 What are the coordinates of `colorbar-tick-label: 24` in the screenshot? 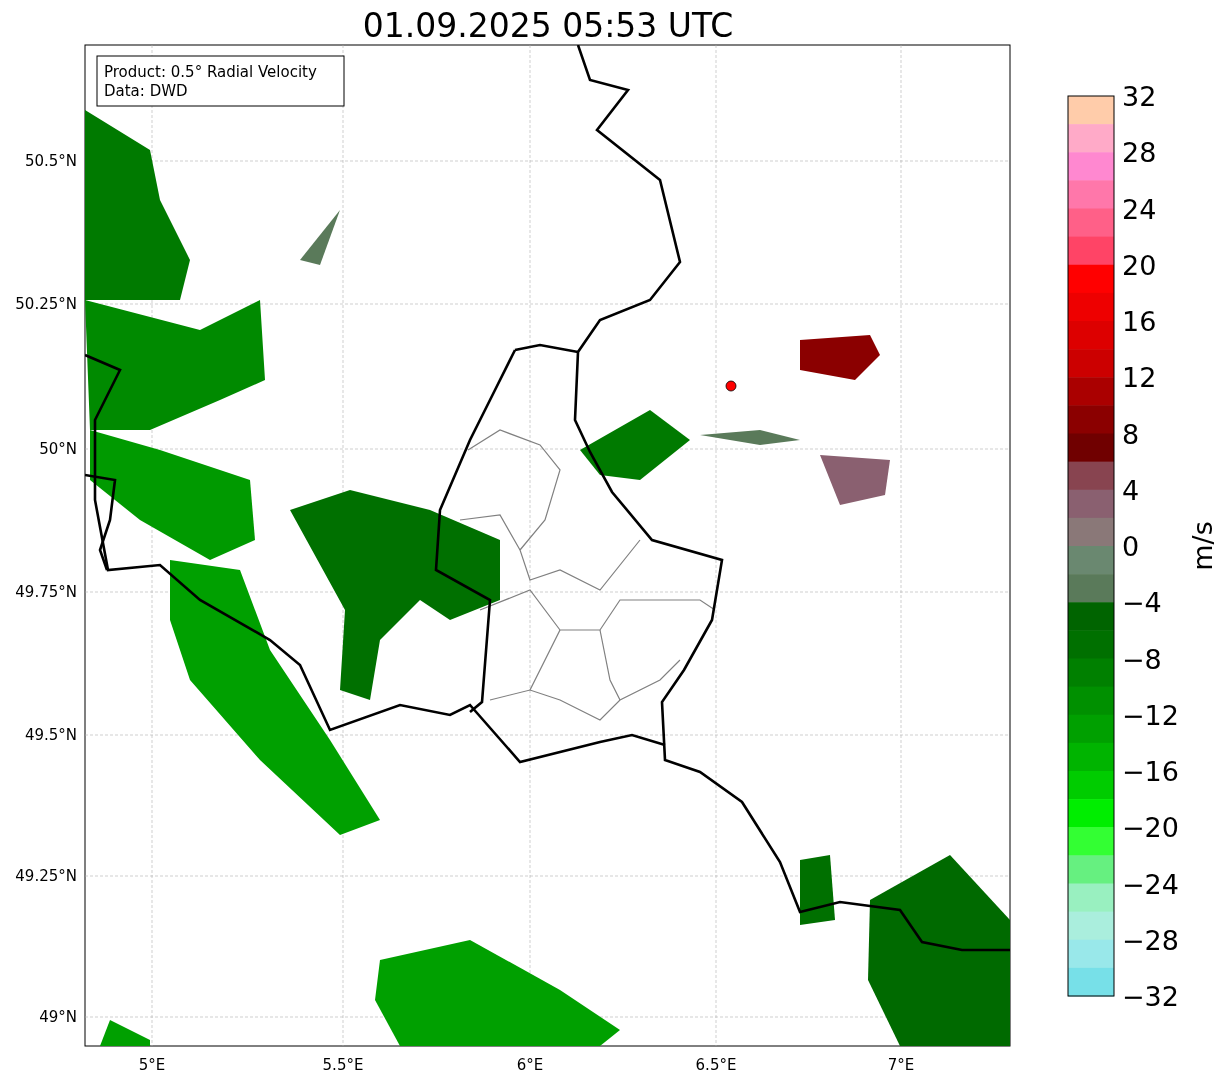 It's located at (1139, 209).